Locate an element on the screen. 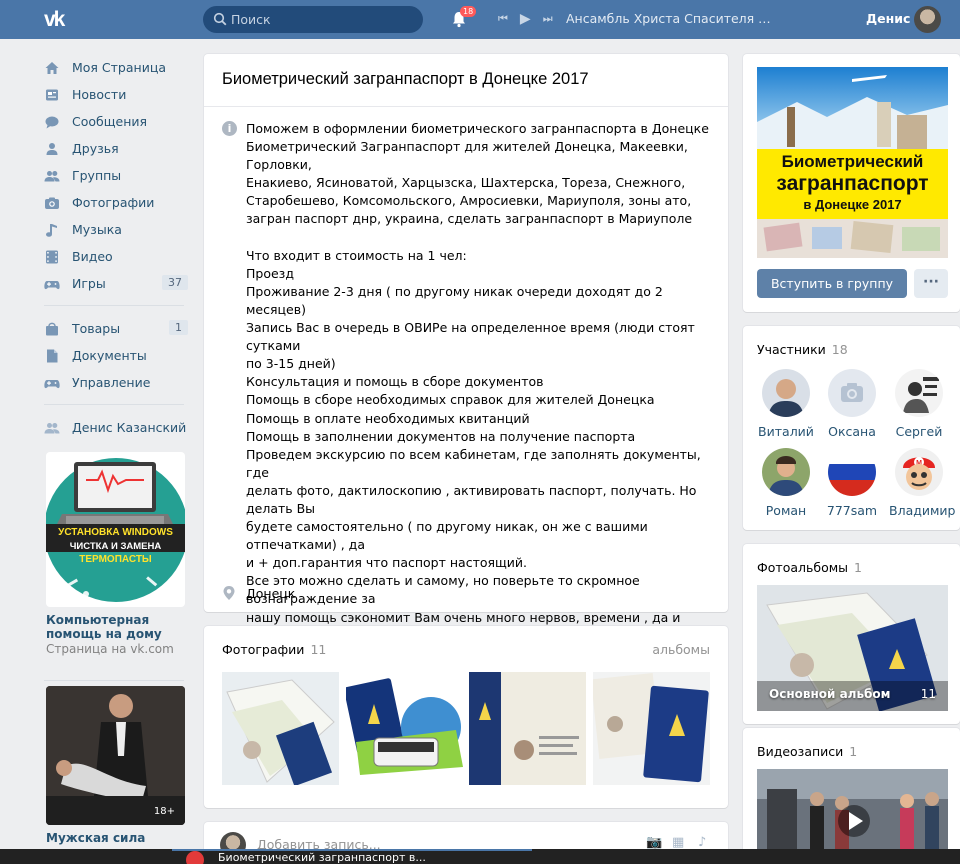 Image resolution: width=960 pixels, height=864 pixels. avatar: M is located at coordinates (919, 472).